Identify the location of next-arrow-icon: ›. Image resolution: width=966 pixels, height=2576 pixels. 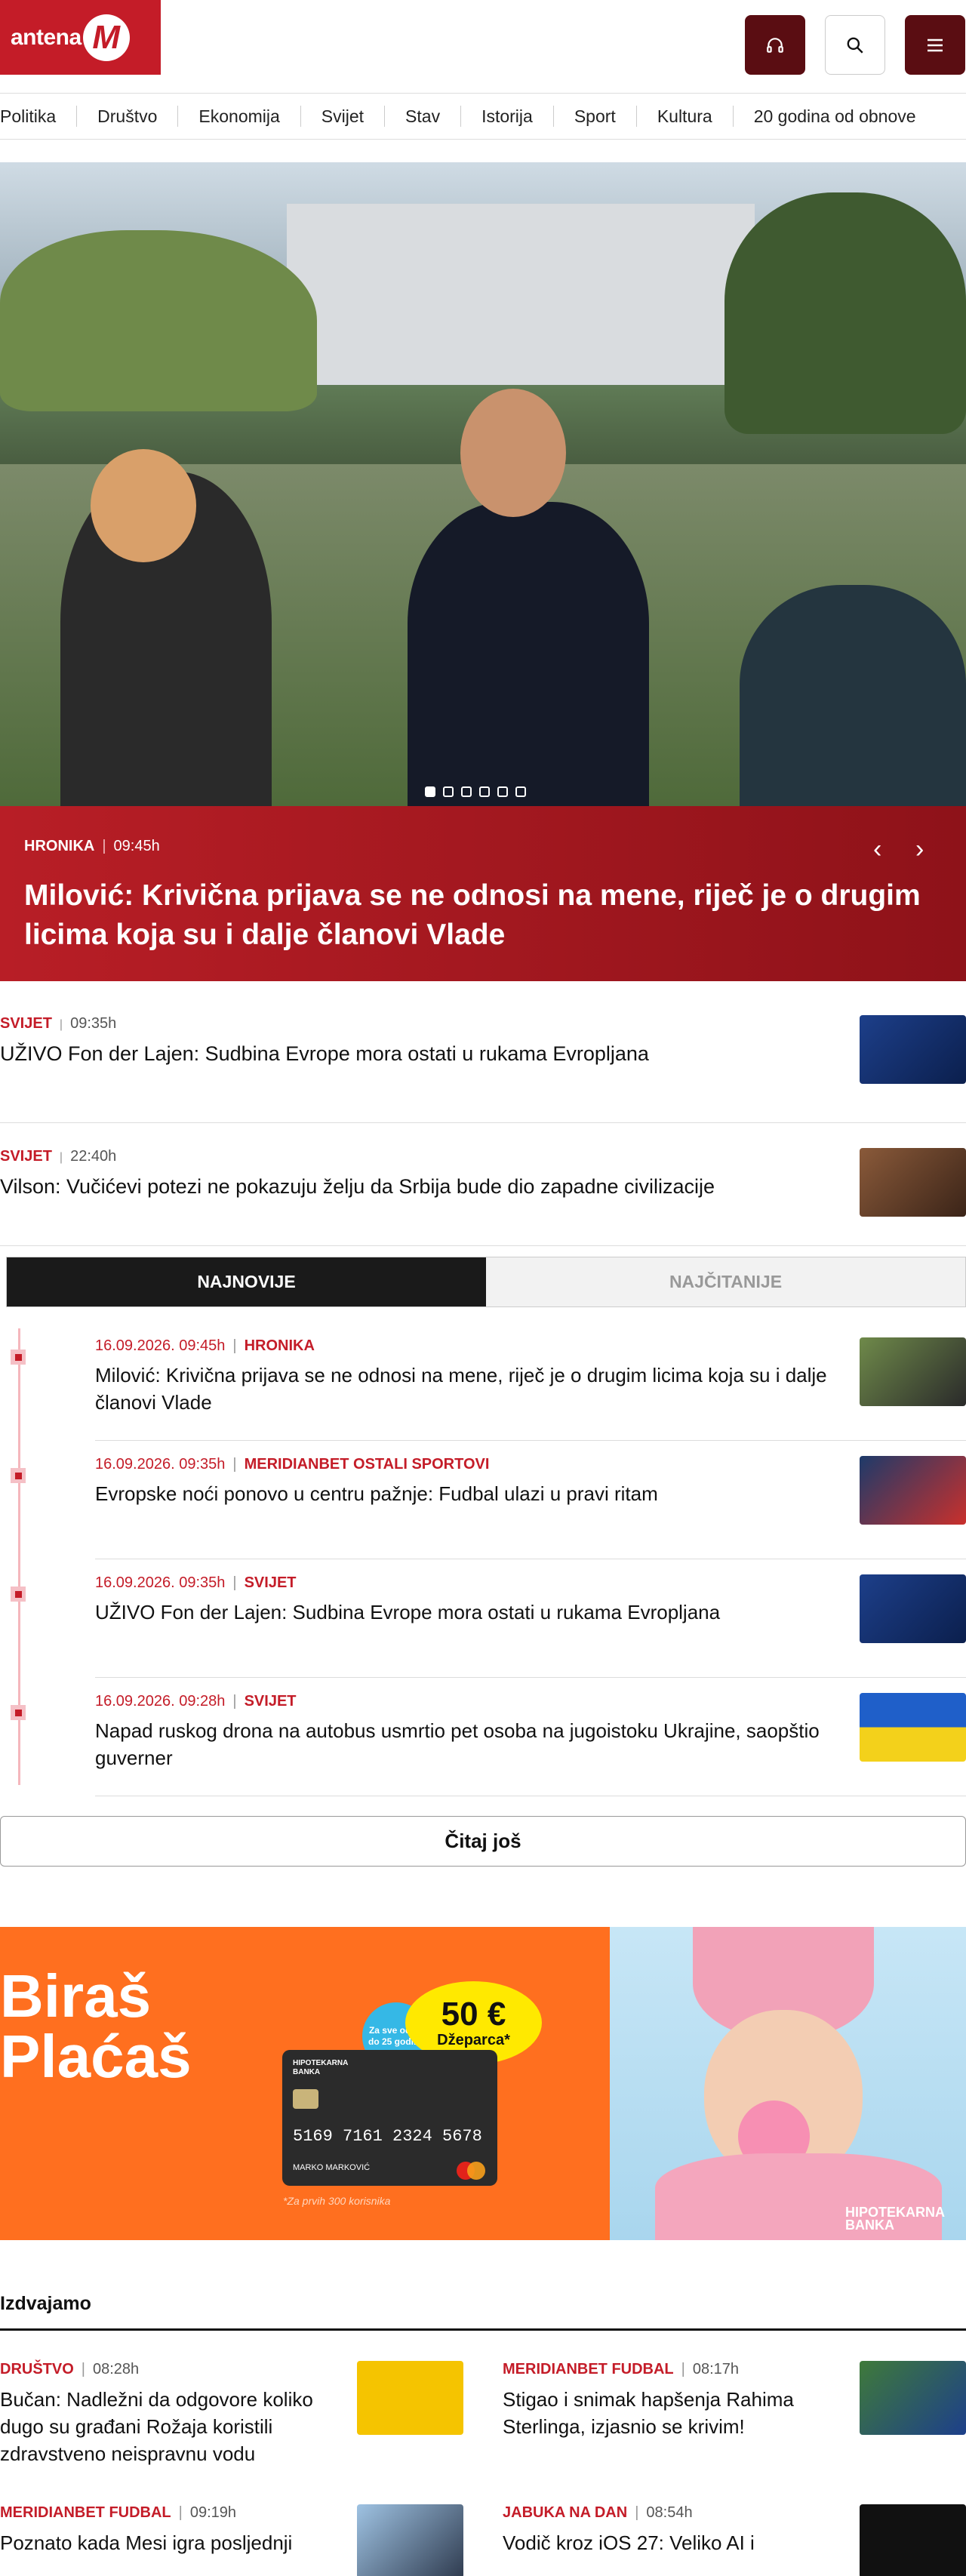
(919, 849).